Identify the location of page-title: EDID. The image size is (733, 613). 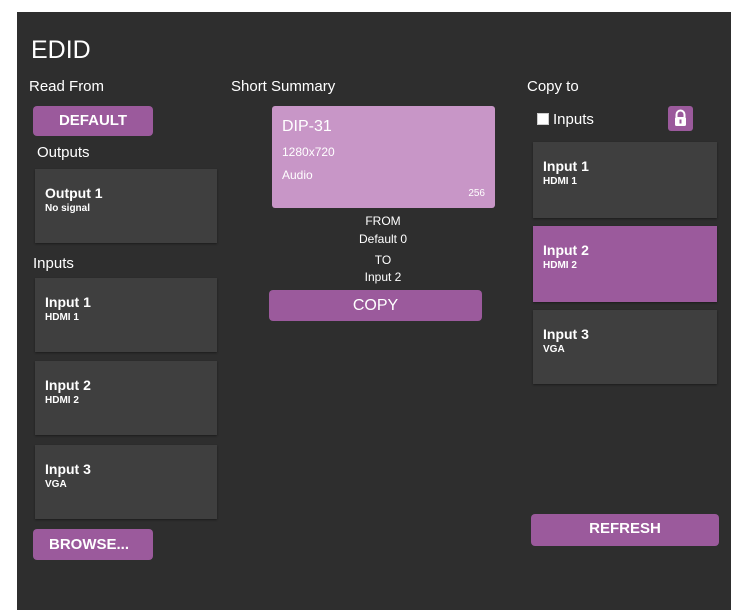
(61, 50).